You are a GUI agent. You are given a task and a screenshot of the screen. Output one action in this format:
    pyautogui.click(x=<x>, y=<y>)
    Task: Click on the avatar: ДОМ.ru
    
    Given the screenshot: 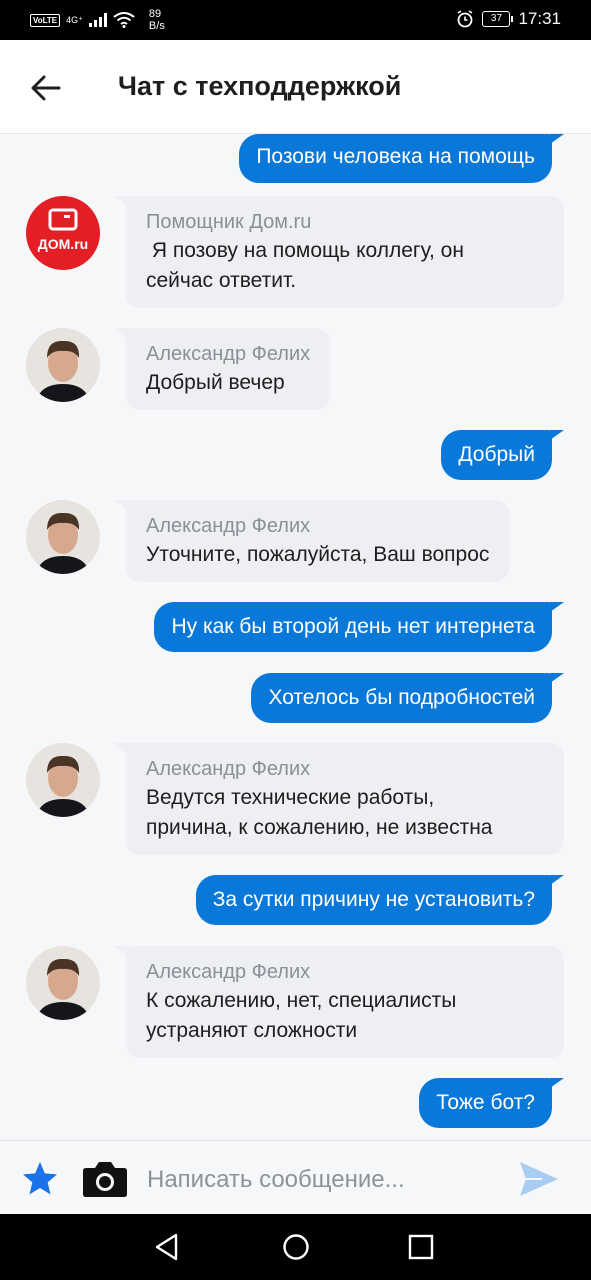 What is the action you would take?
    pyautogui.click(x=63, y=233)
    